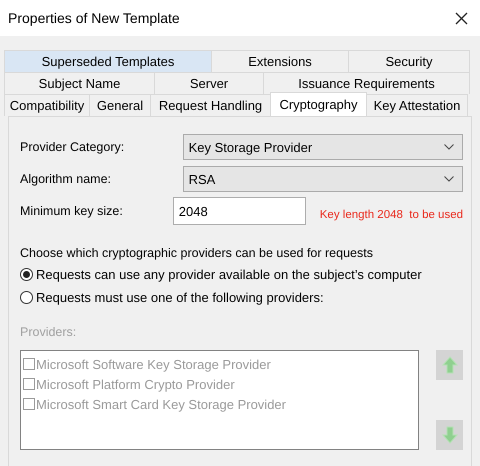 Image resolution: width=480 pixels, height=466 pixels. Describe the element at coordinates (450, 365) in the screenshot. I see `up-arrow-icon` at that location.